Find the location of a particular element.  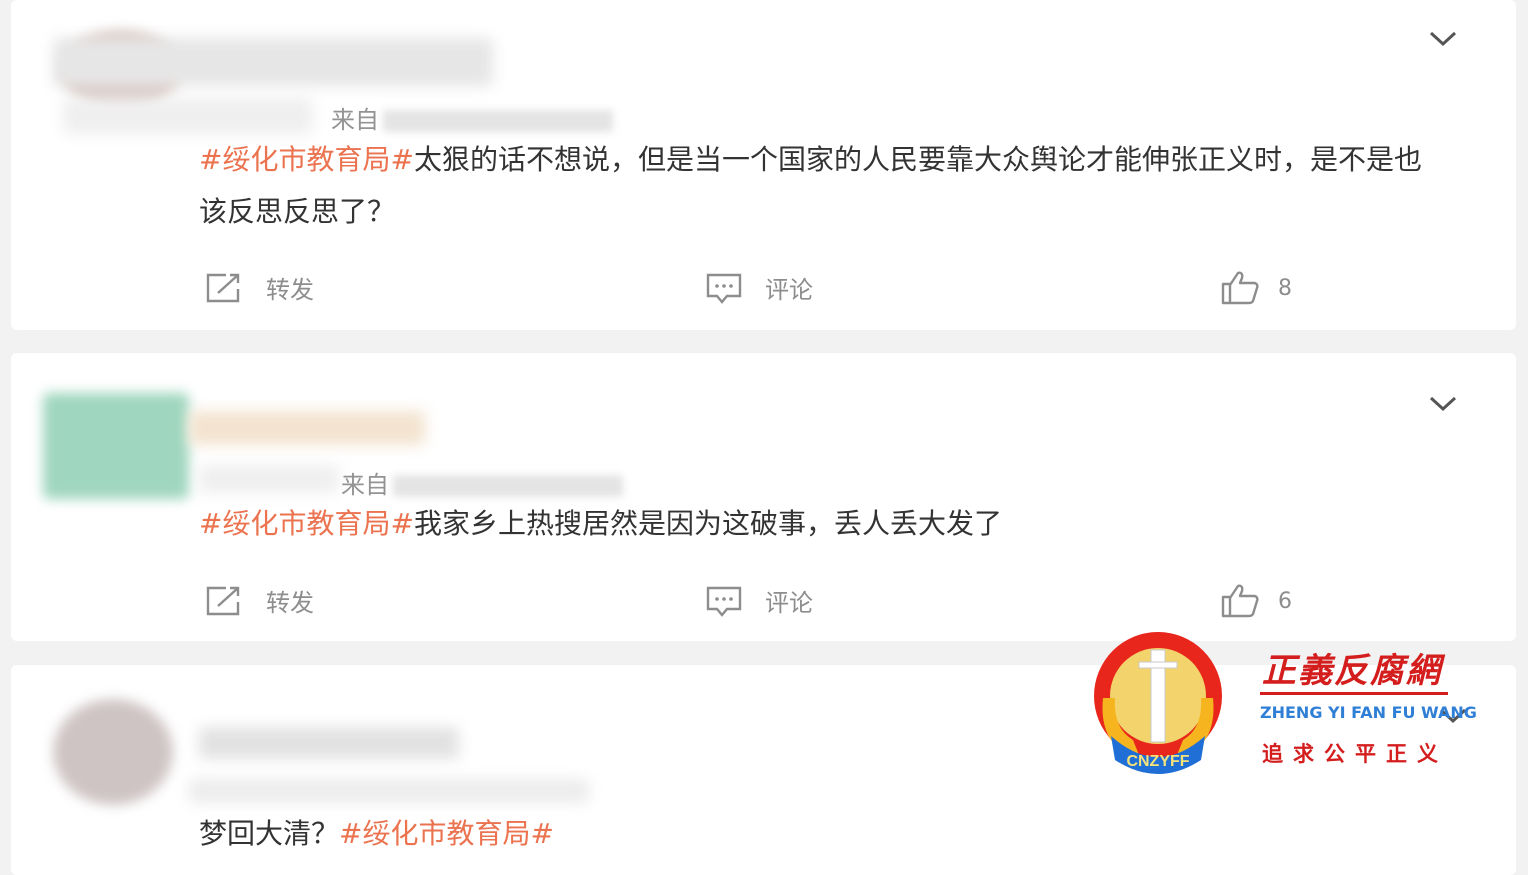

like-count: 8 is located at coordinates (1285, 288).